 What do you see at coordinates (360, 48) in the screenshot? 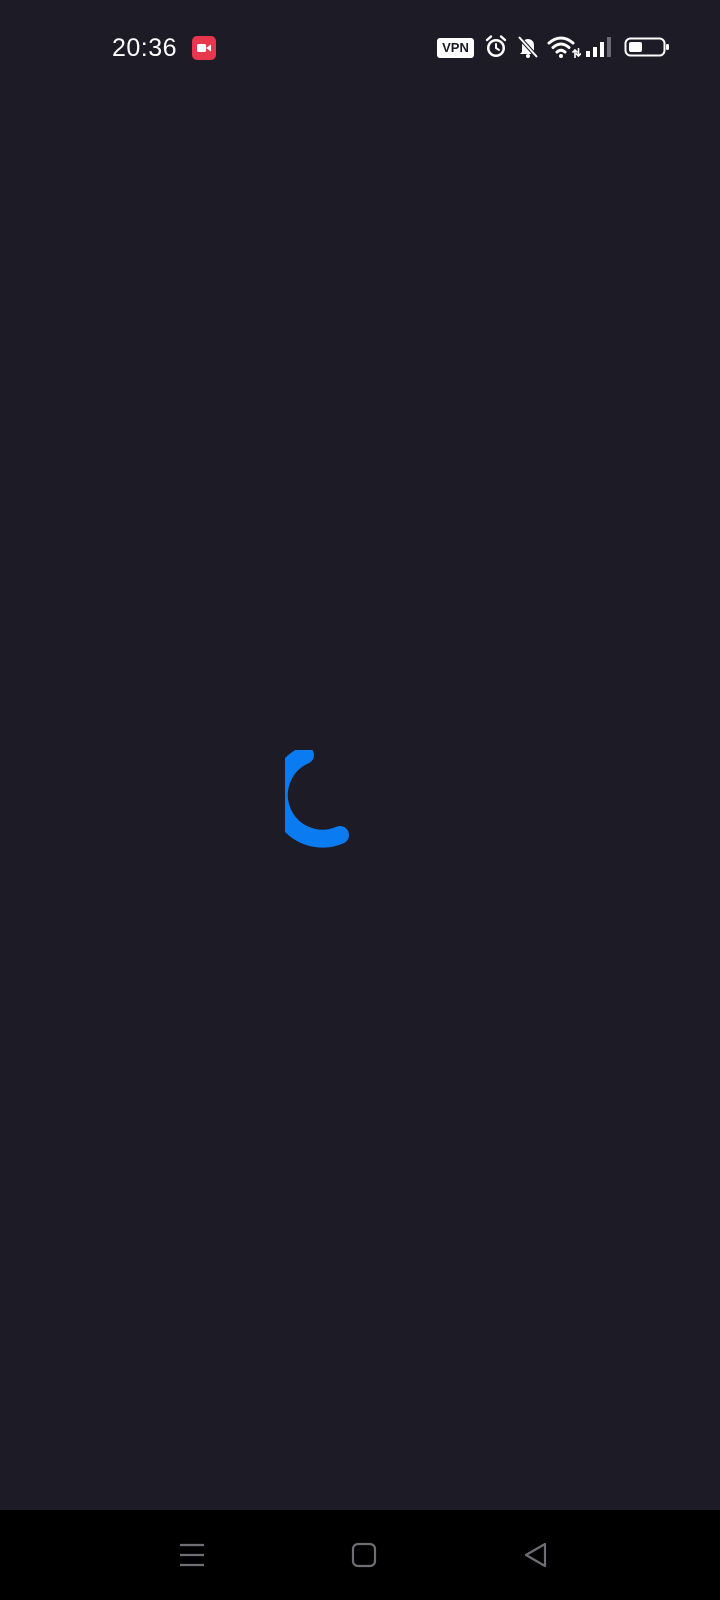
I see `status-bar: 20:36 VPN` at bounding box center [360, 48].